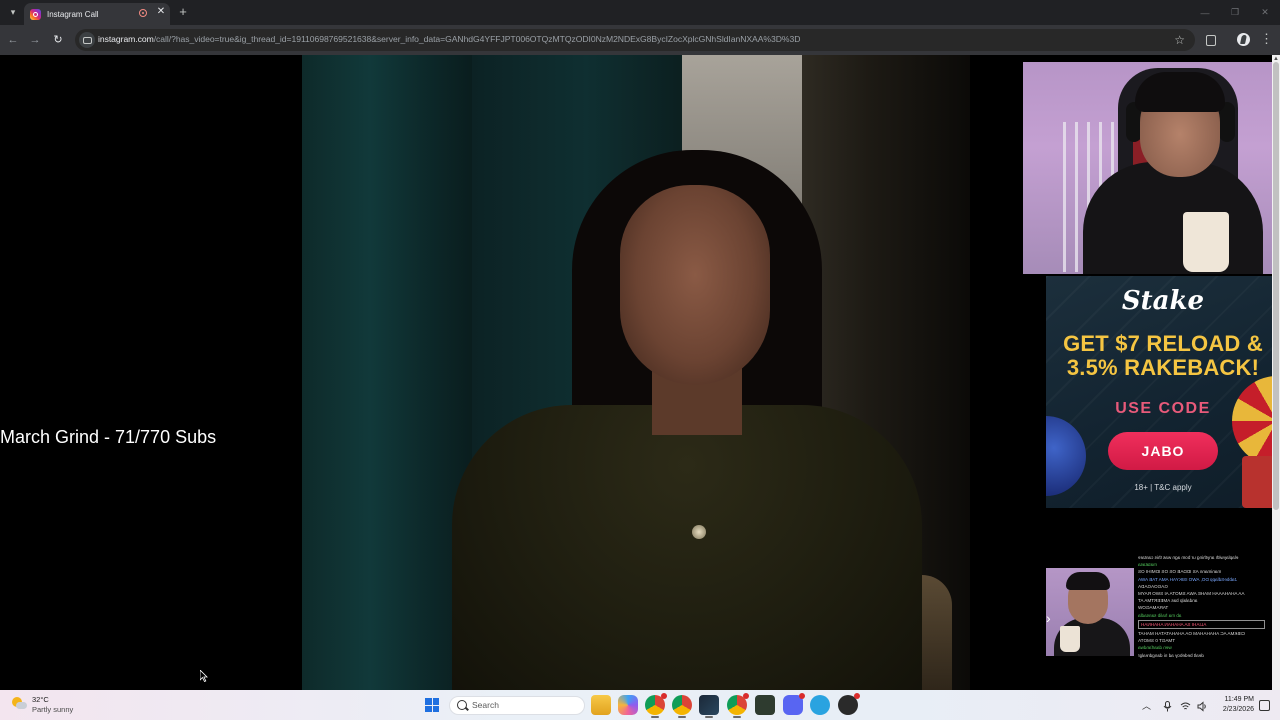  What do you see at coordinates (1157, 641) in the screenshot?
I see `chat-line: TMAGT 0 SMOTA` at bounding box center [1157, 641].